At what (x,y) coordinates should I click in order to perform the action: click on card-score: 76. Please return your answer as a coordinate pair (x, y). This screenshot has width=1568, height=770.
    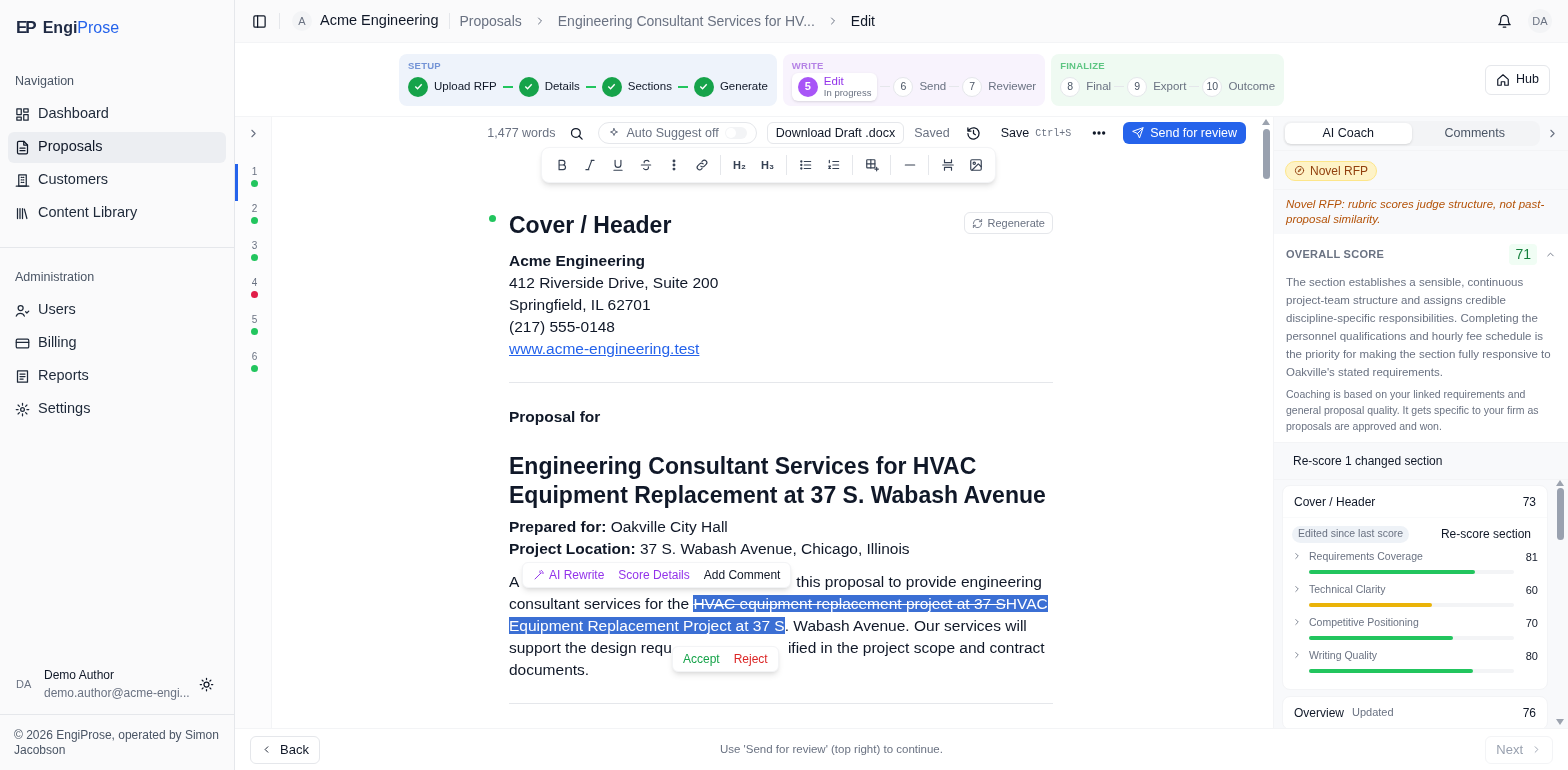
    Looking at the image, I should click on (1529, 713).